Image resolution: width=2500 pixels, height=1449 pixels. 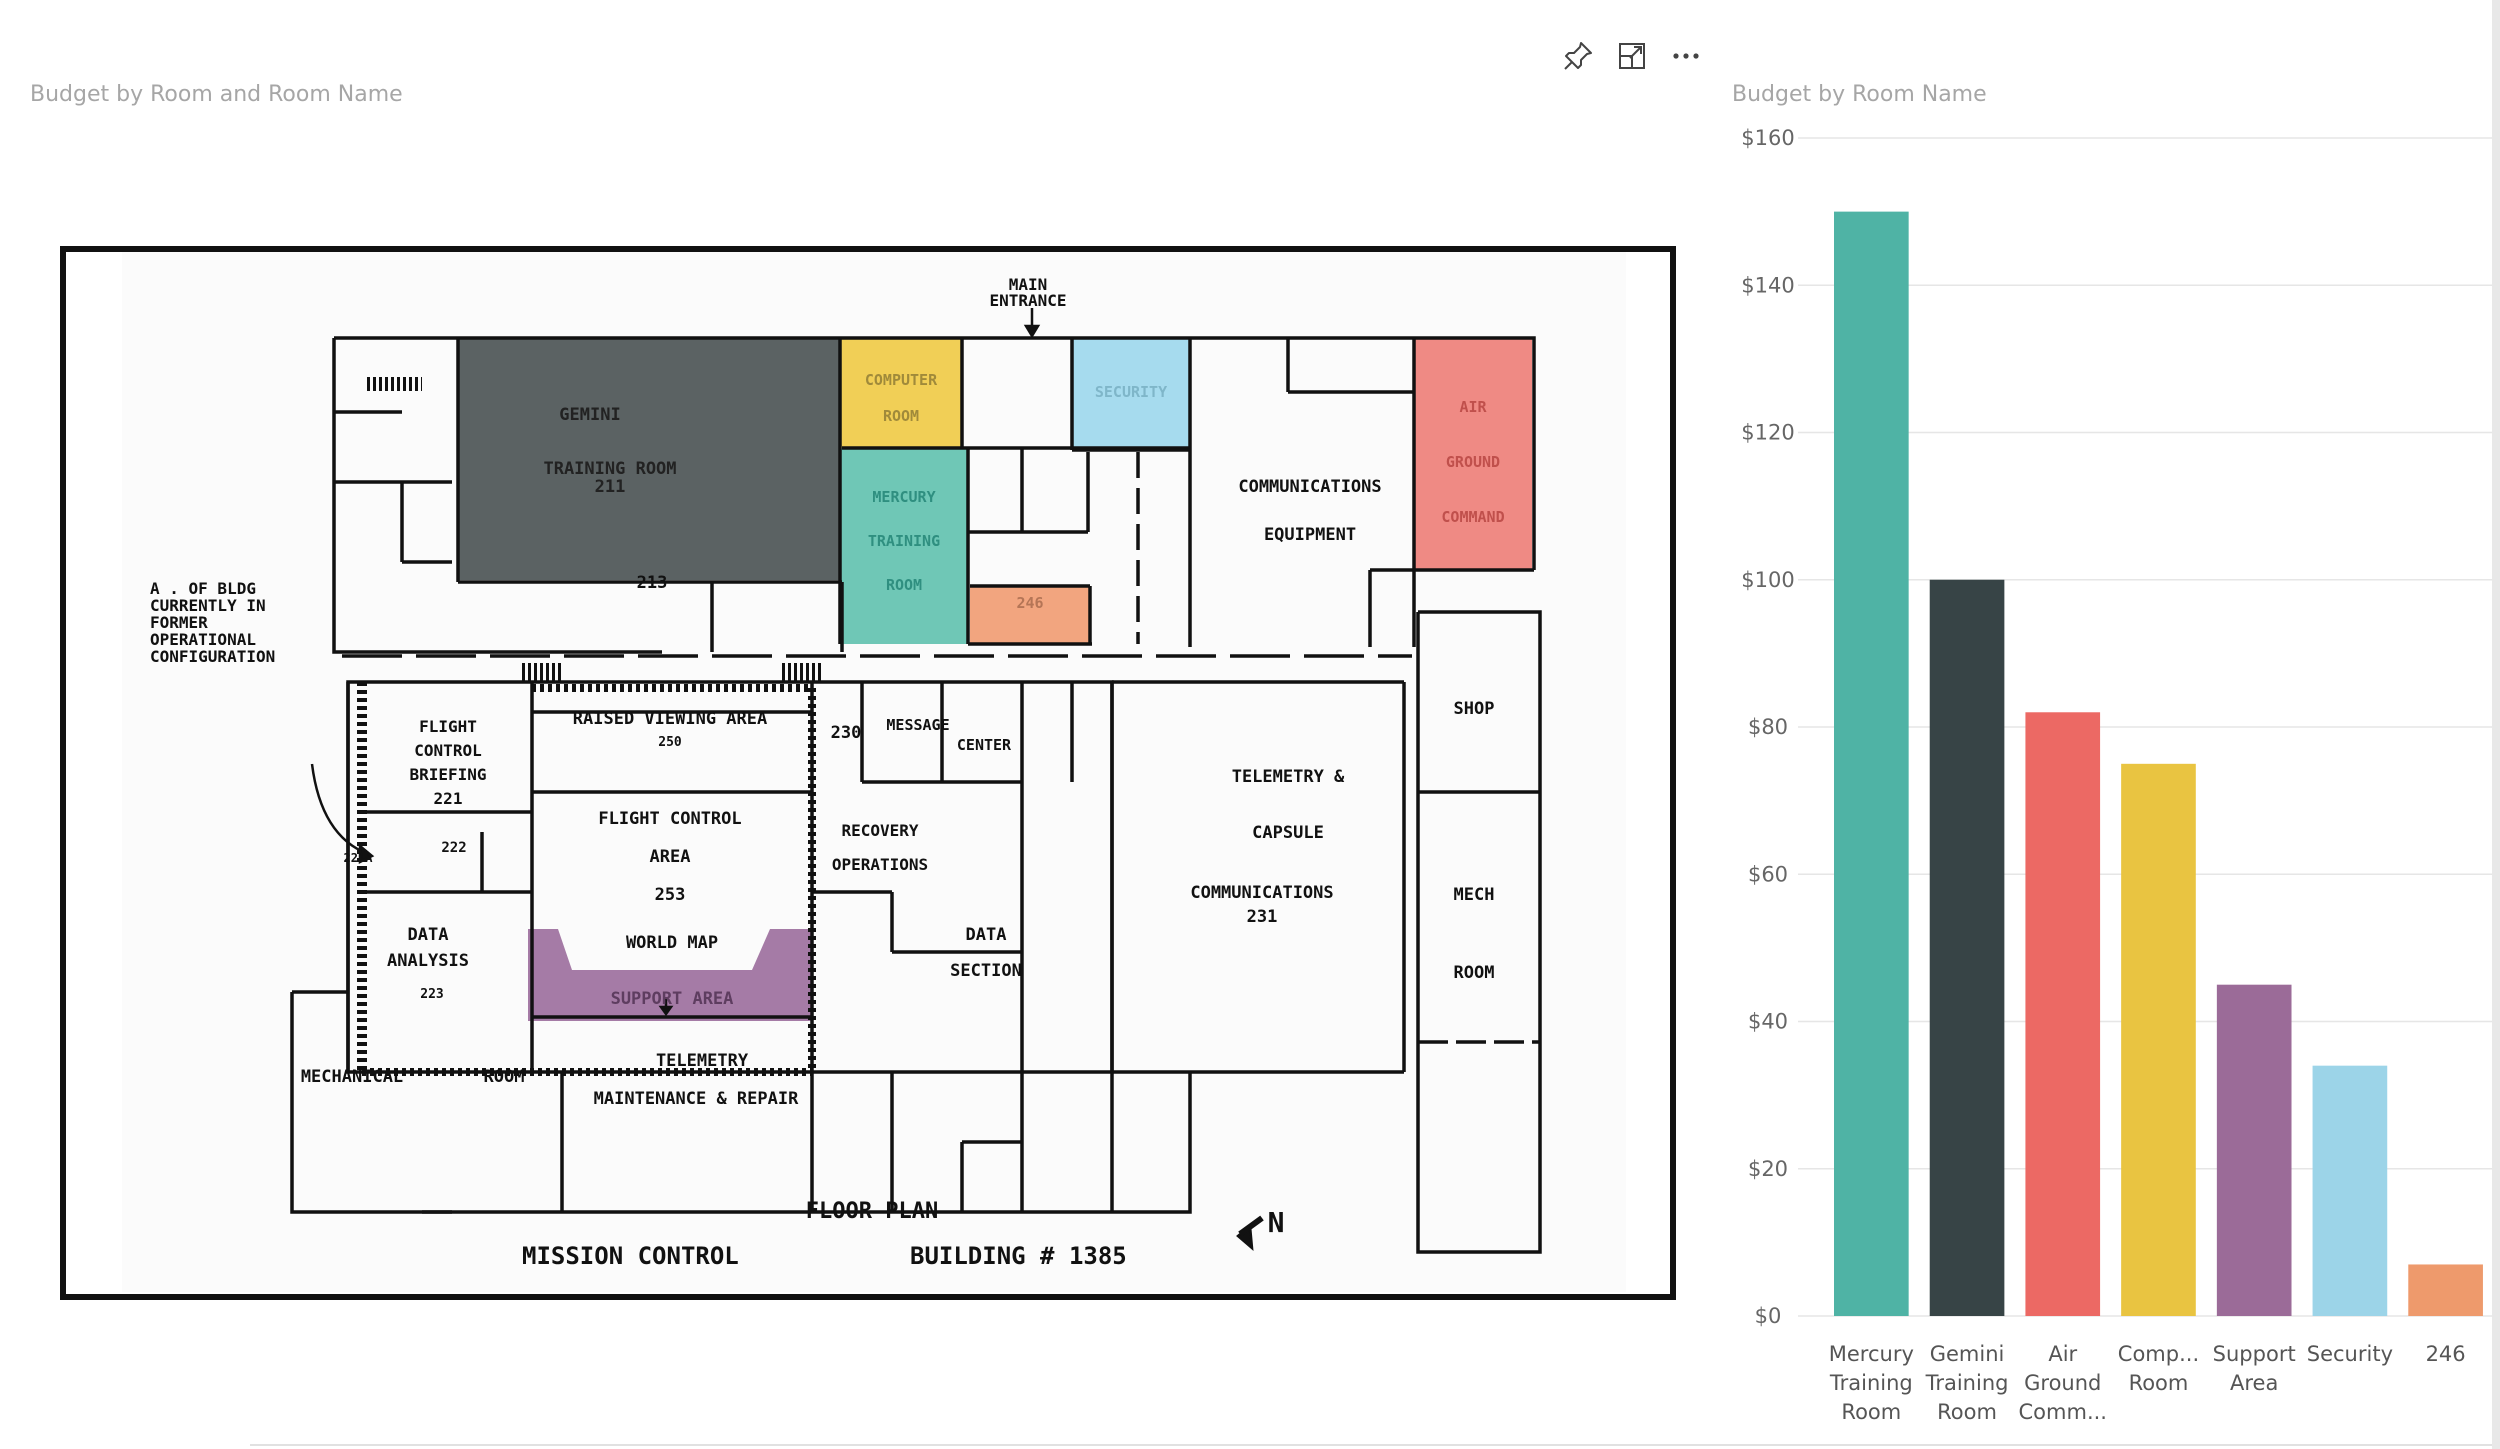 I want to click on y-tick-label: $40, so click(x=1768, y=1022).